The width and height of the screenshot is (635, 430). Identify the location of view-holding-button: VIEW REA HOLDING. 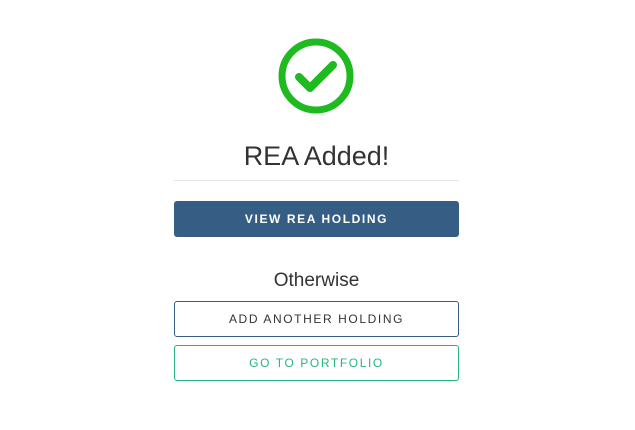
(316, 219).